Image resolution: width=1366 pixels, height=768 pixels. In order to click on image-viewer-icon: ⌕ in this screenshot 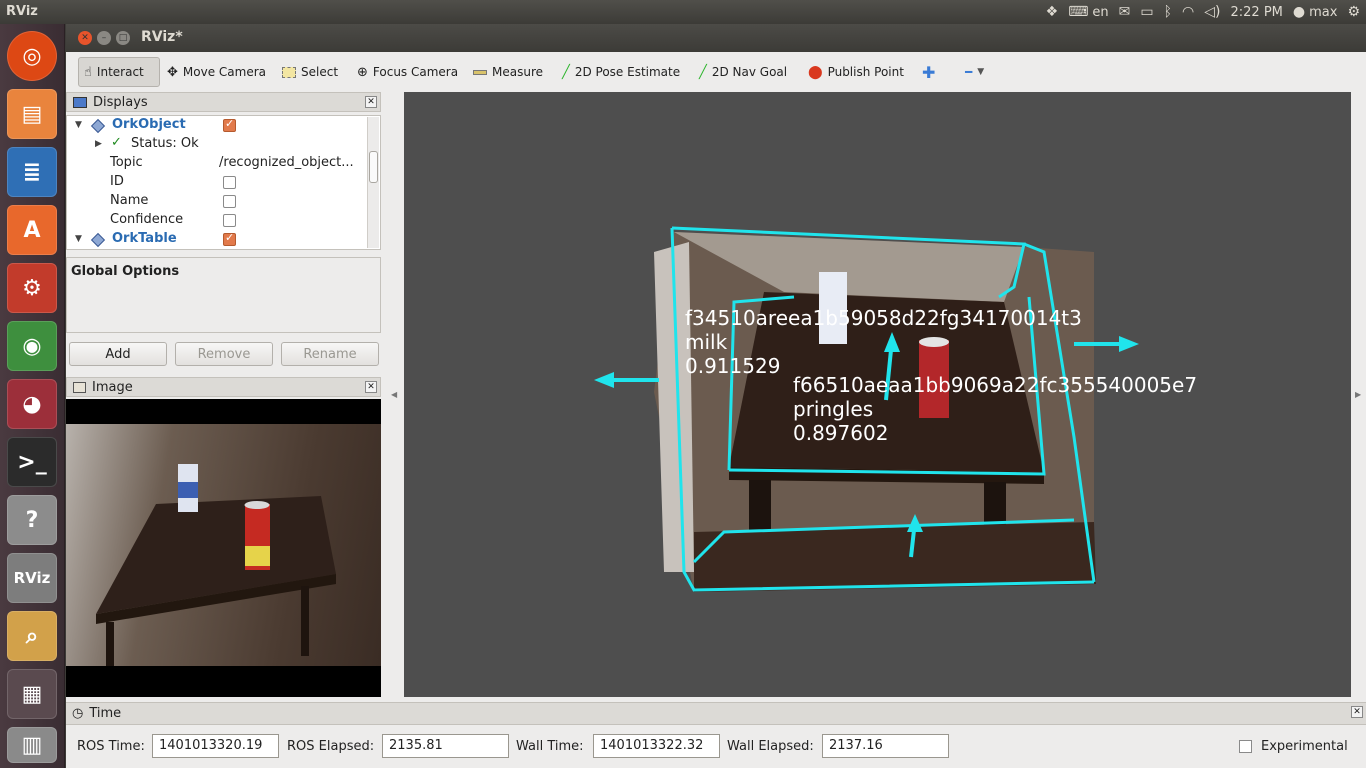, I will do `click(32, 636)`.